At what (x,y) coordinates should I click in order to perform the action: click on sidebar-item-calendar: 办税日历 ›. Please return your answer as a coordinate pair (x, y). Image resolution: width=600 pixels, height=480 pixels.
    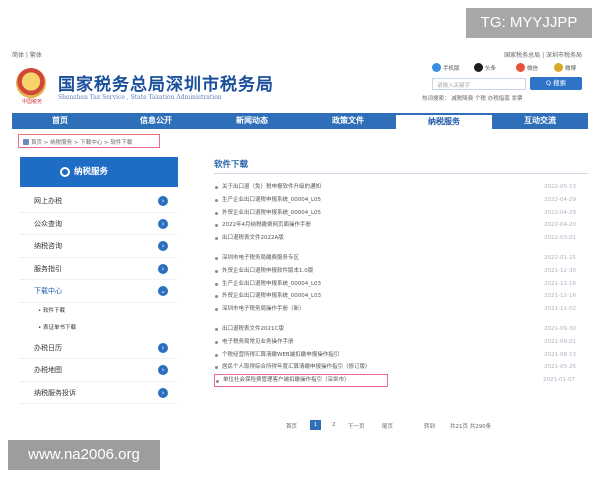
    Looking at the image, I should click on (99, 348).